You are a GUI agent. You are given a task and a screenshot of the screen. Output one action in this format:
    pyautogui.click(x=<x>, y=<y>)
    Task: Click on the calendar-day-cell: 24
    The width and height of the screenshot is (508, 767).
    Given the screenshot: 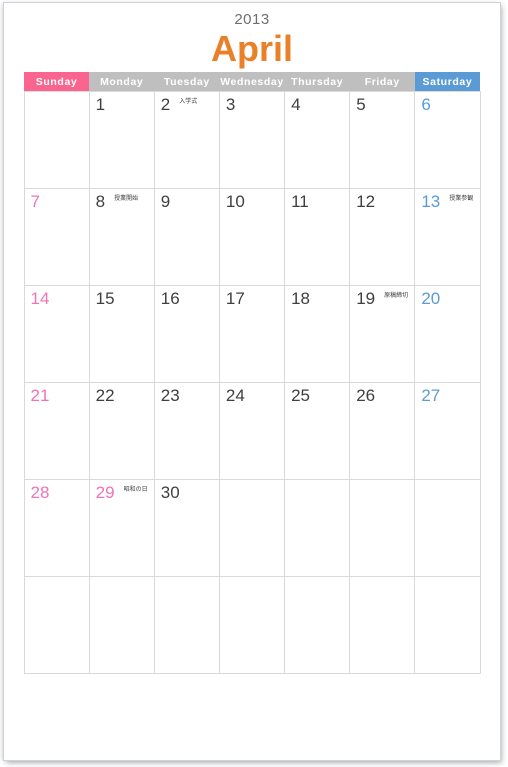 What is the action you would take?
    pyautogui.click(x=252, y=431)
    